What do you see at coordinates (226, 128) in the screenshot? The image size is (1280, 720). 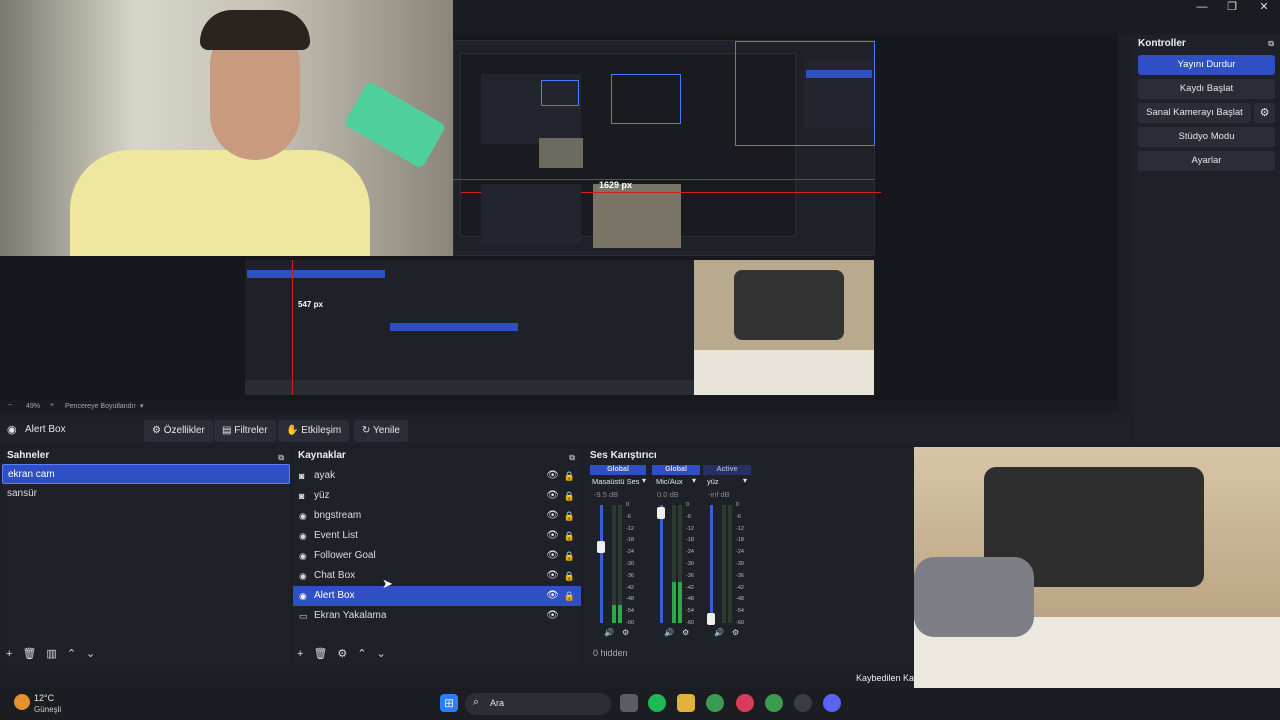 I see `webcam-face-feed` at bounding box center [226, 128].